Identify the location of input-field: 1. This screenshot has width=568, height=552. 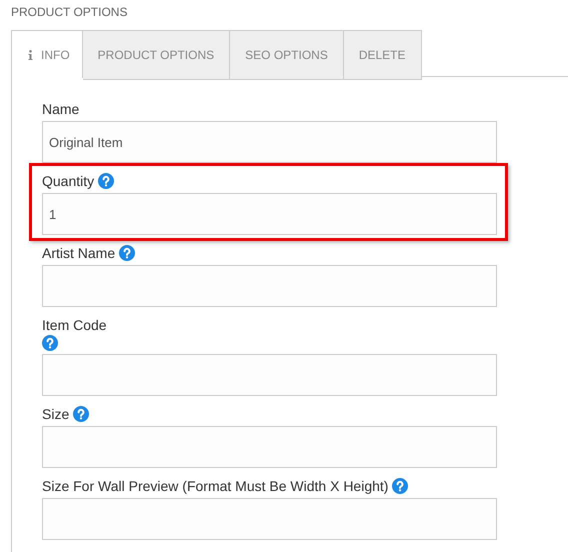
(269, 214).